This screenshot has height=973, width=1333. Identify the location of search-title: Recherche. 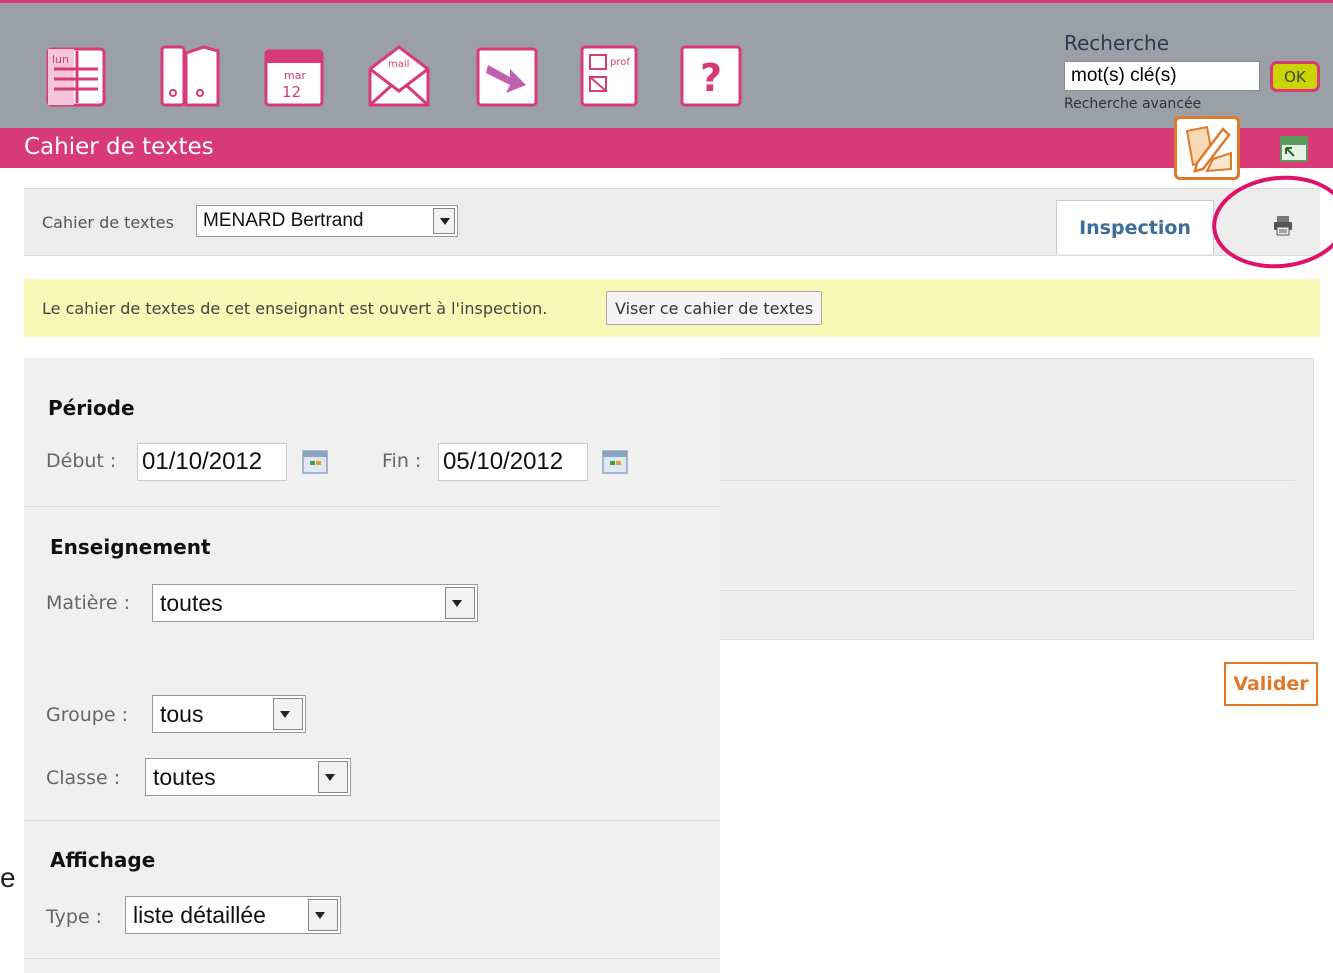
(1117, 43).